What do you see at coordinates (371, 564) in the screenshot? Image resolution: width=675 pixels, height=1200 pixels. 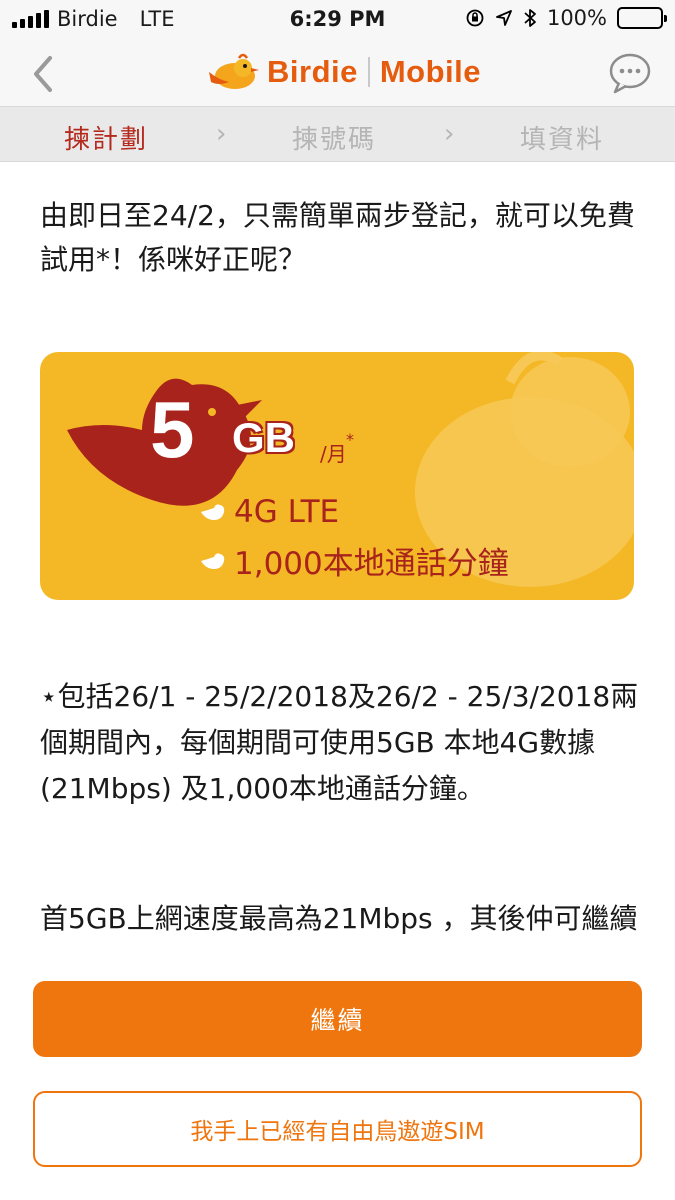 I see `feature-label: 1,000本地通話分鐘` at bounding box center [371, 564].